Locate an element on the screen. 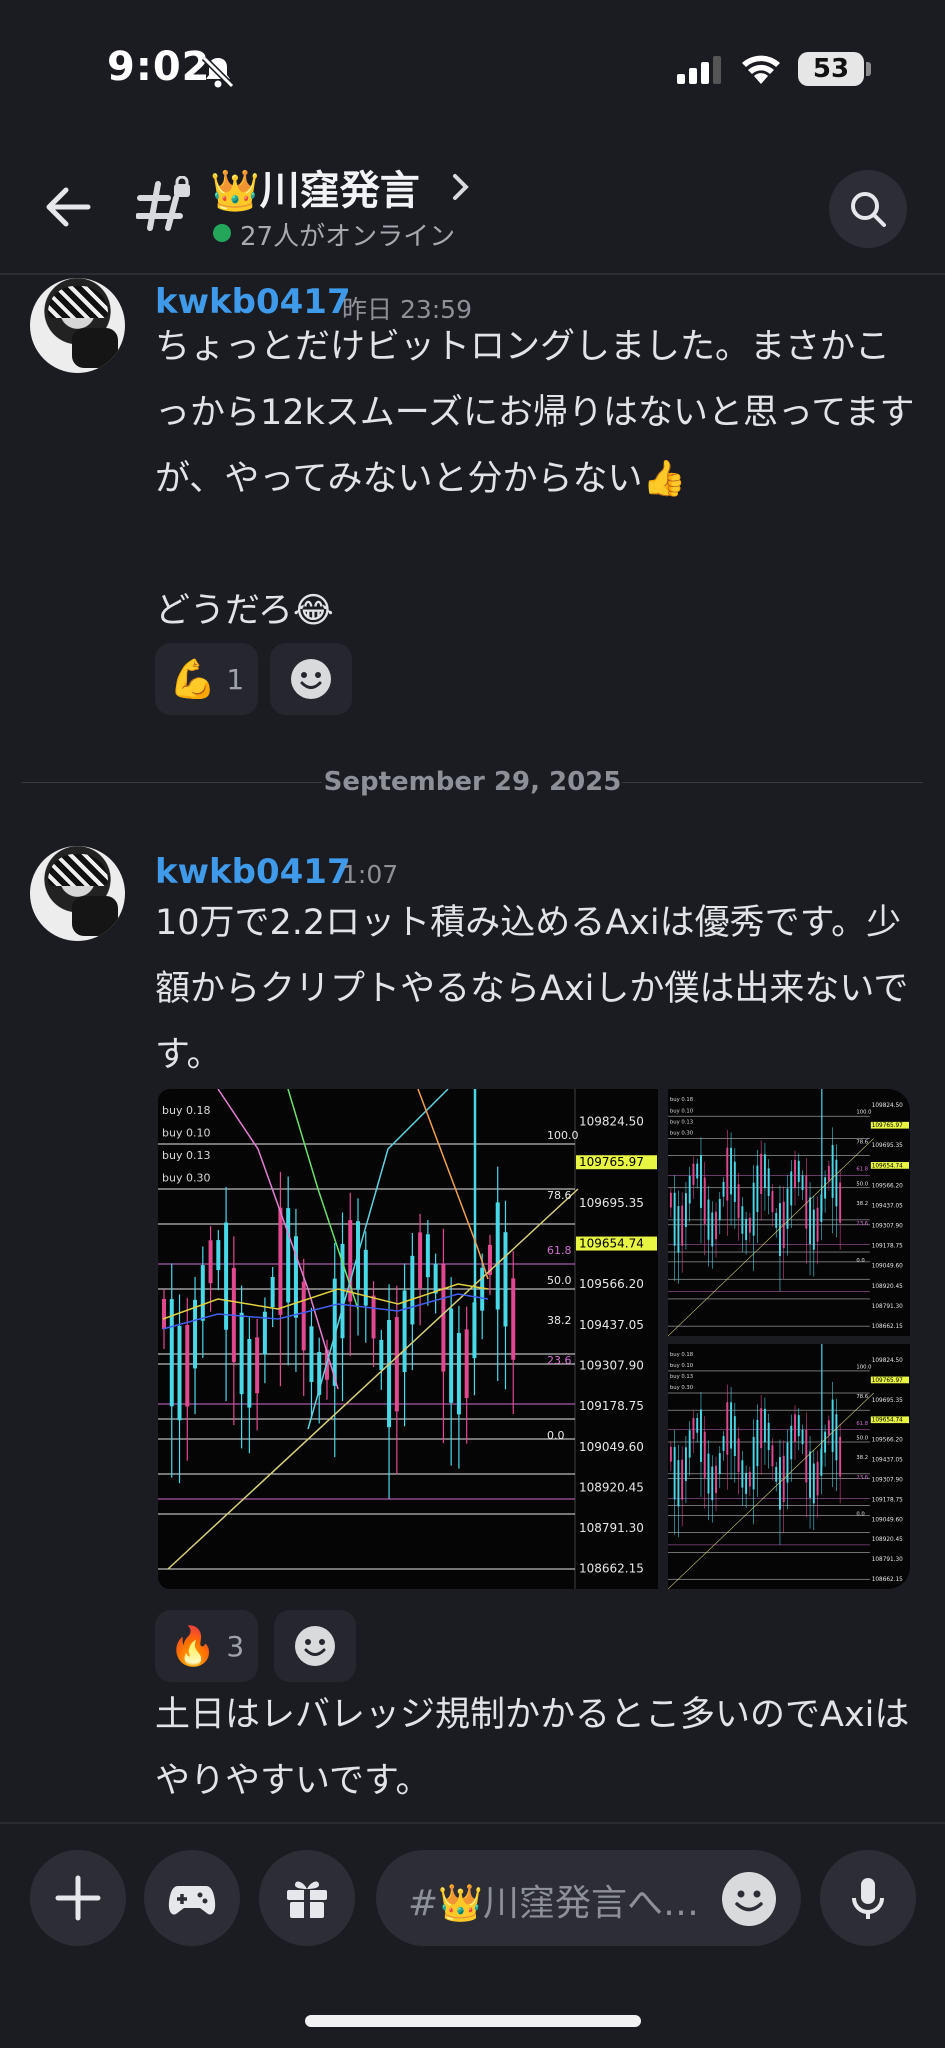  search-button is located at coordinates (868, 209).